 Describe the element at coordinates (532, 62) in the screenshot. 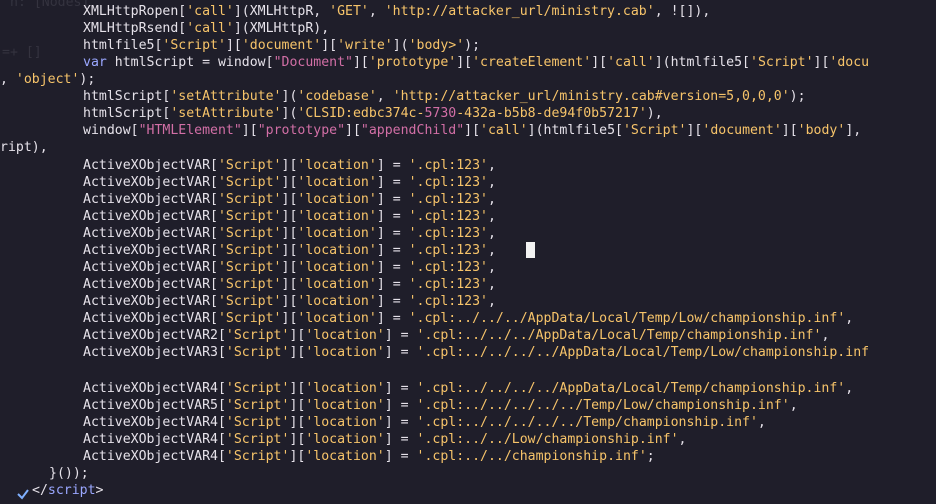

I see `code-token: 'createElement'` at that location.